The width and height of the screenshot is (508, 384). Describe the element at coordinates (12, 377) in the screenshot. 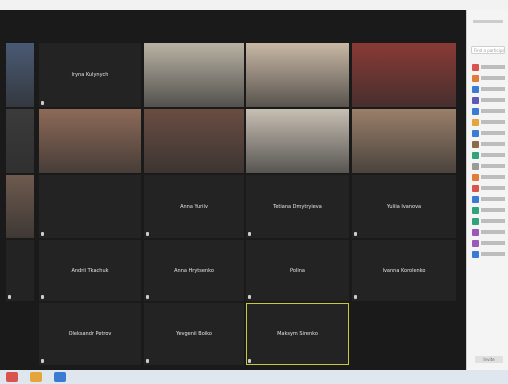

I see `windows-icon` at that location.